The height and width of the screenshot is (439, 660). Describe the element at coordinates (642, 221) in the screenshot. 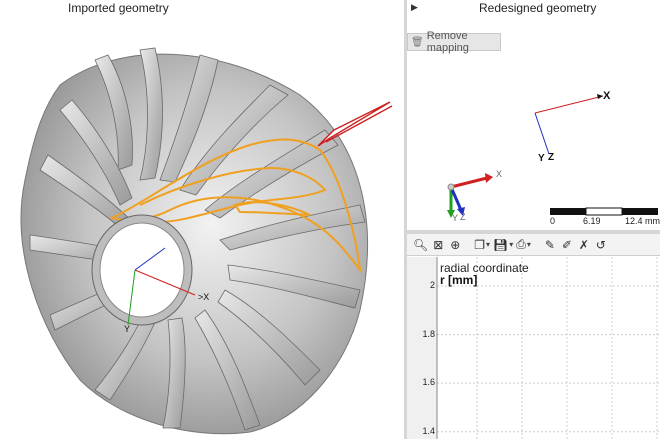

I see `scale-tick-2: 12.4 mm` at that location.